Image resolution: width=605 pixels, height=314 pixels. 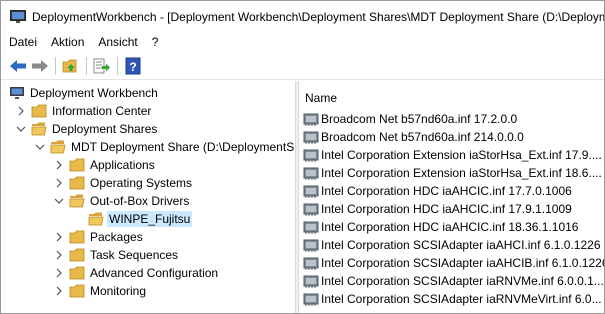 I want to click on tree-label: Deployment Shares, so click(x=105, y=129).